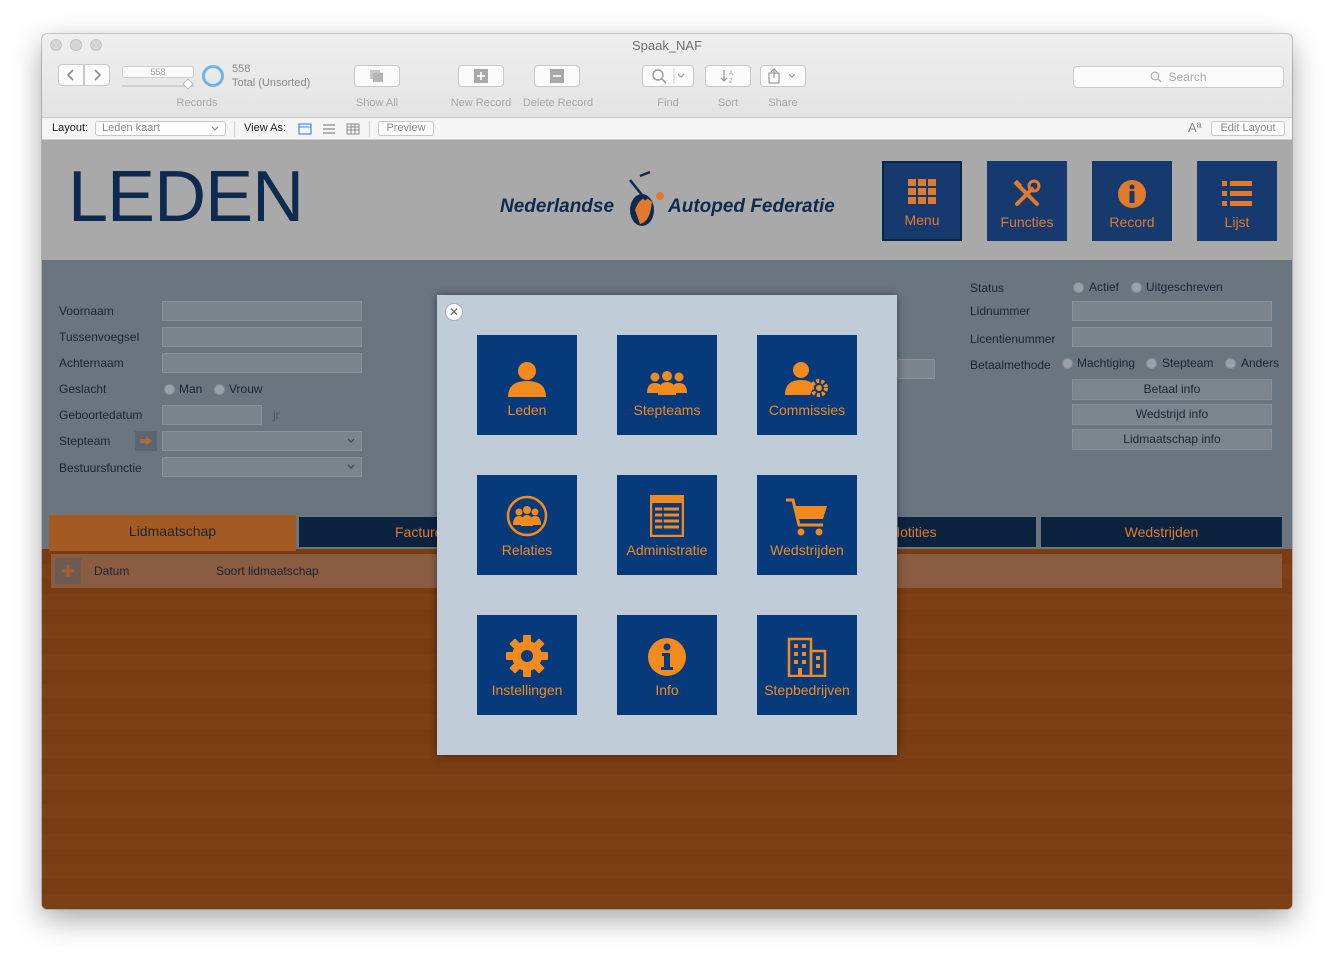 Image resolution: width=1334 pixels, height=960 pixels. I want to click on chevron-right-icon, so click(98, 75).